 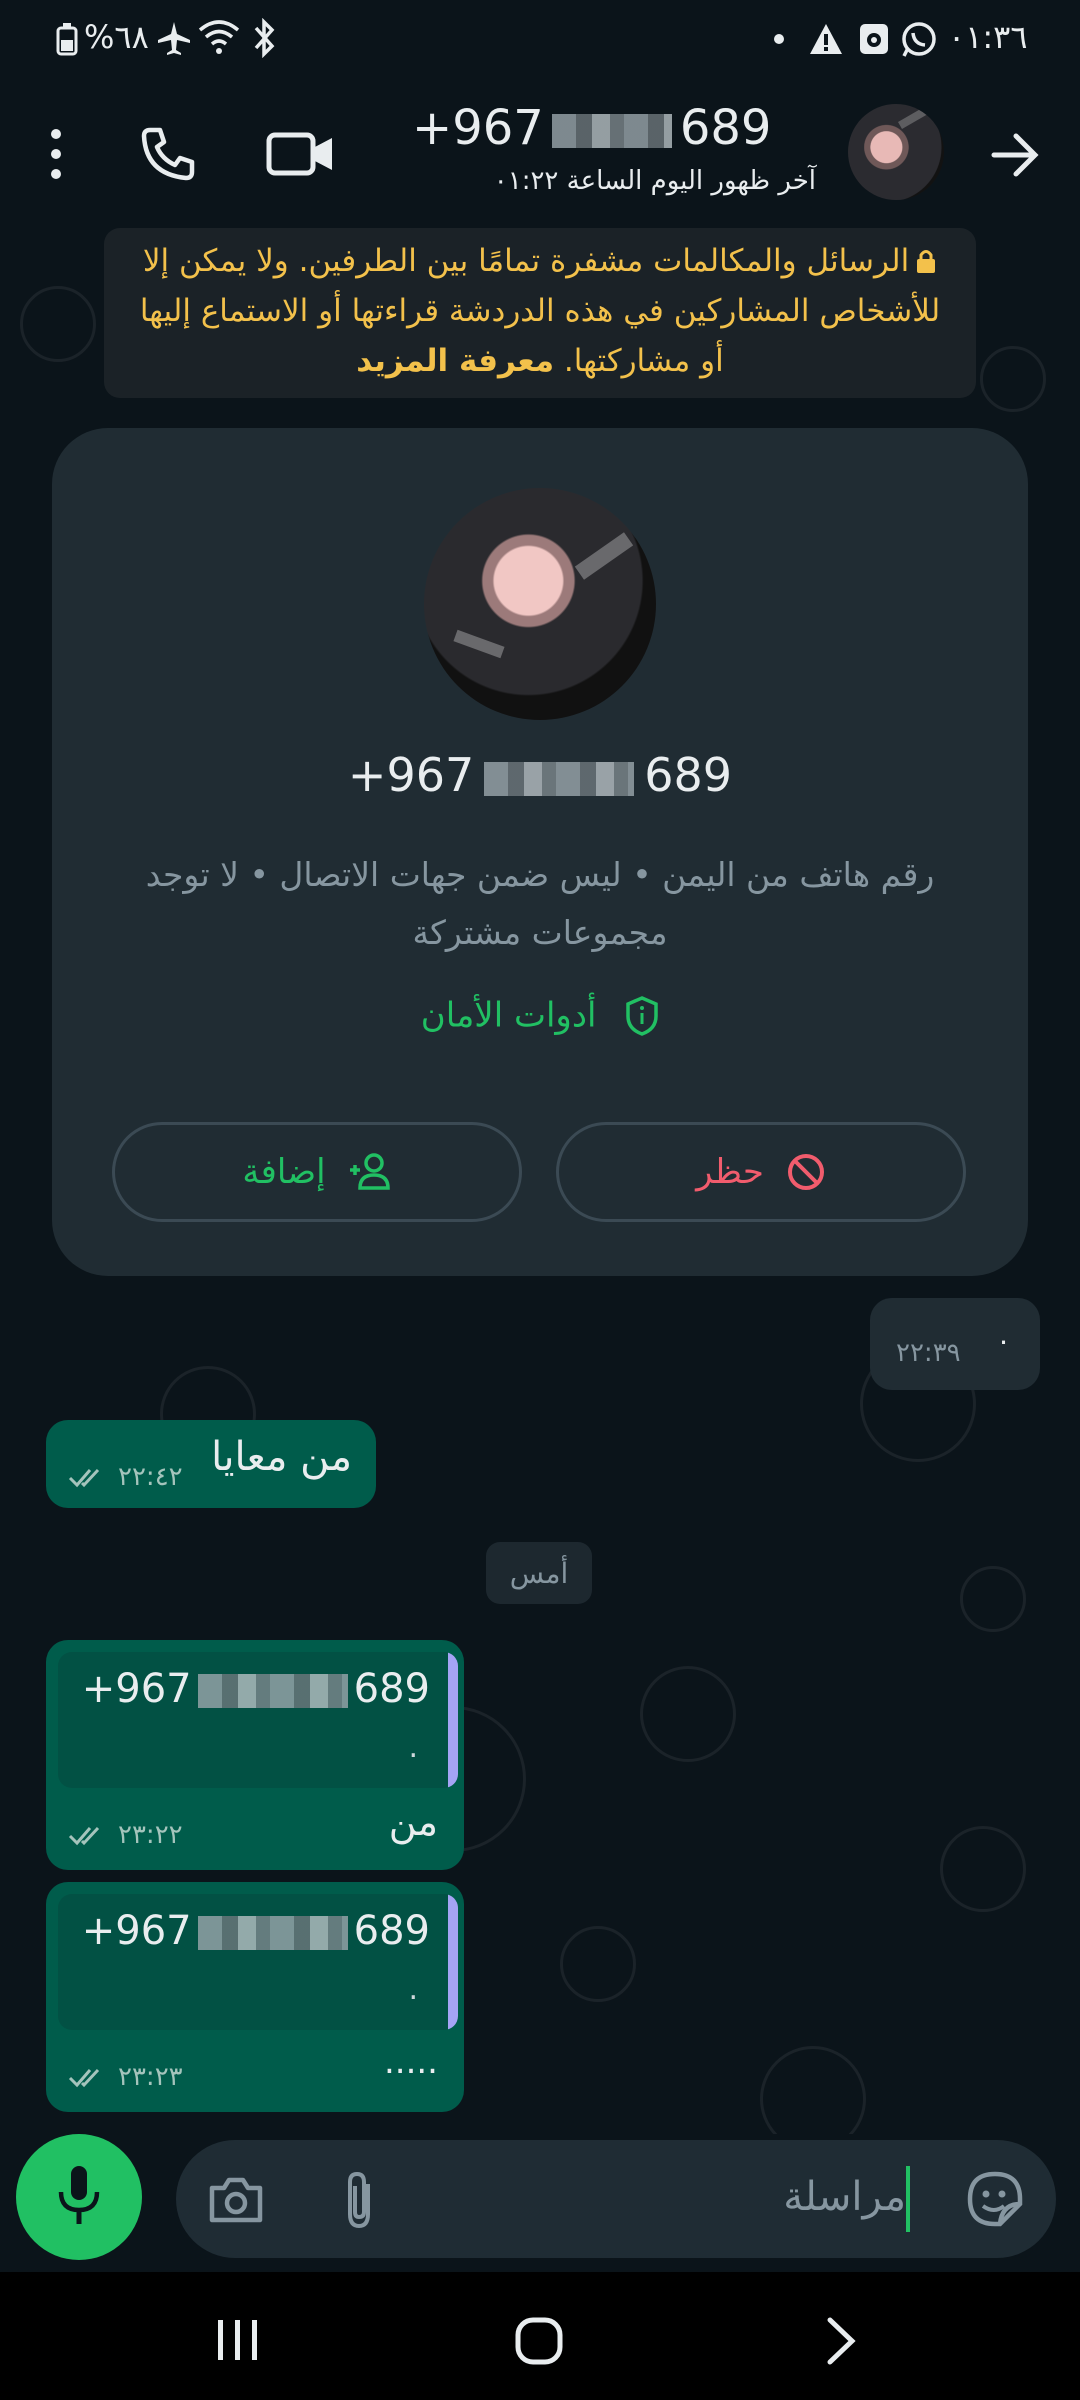 I want to click on lock-icon, so click(x=926, y=261).